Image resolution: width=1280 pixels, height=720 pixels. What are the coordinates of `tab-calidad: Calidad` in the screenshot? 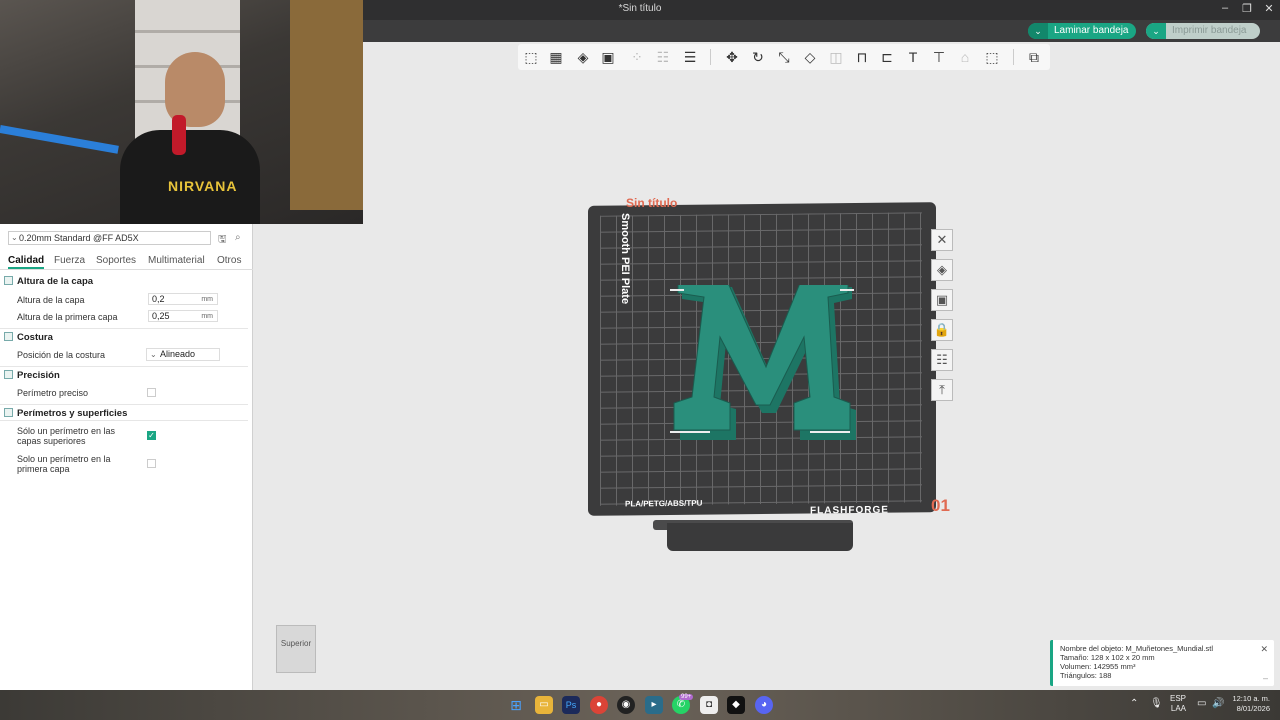 It's located at (26, 262).